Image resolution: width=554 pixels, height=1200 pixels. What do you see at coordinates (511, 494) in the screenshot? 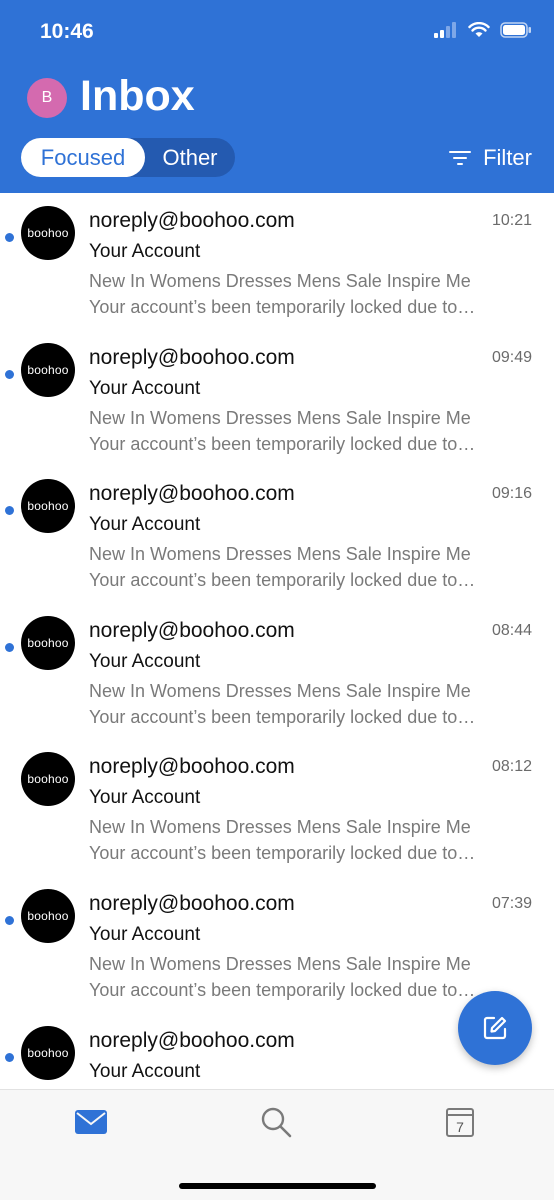
I see `email-time: 09:16` at bounding box center [511, 494].